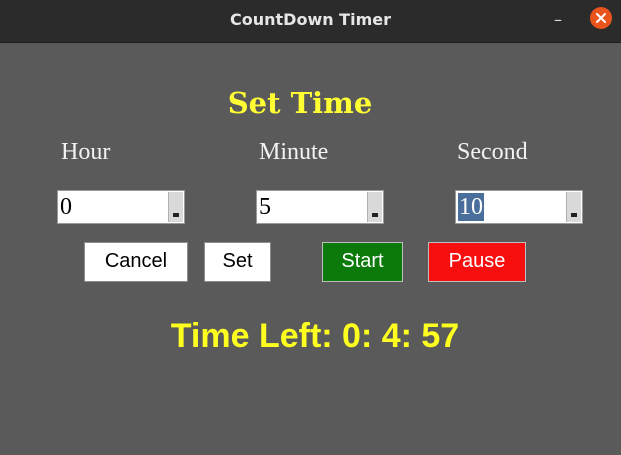  What do you see at coordinates (136, 262) in the screenshot?
I see `cancel-button: Cancel` at bounding box center [136, 262].